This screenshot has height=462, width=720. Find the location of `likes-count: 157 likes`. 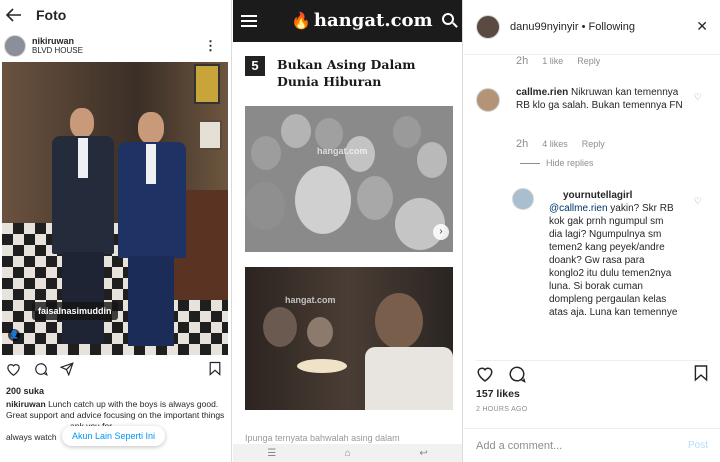

likes-count: 157 likes is located at coordinates (498, 394).